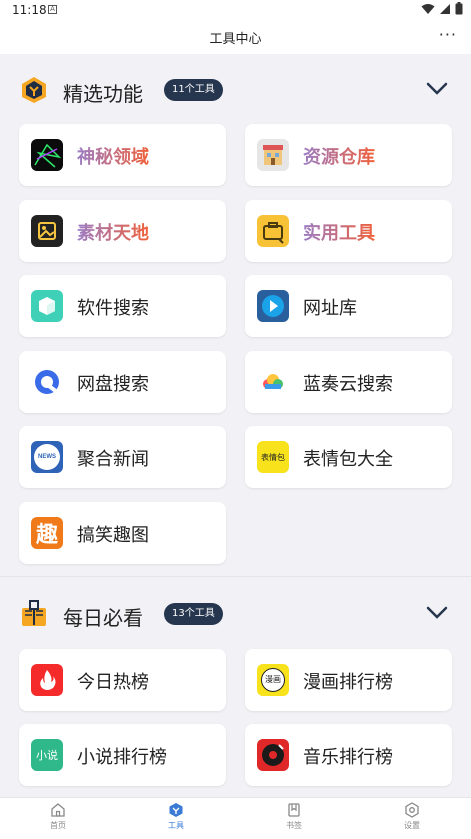 The width and height of the screenshot is (471, 839). Describe the element at coordinates (412, 810) in the screenshot. I see `settings-icon` at that location.